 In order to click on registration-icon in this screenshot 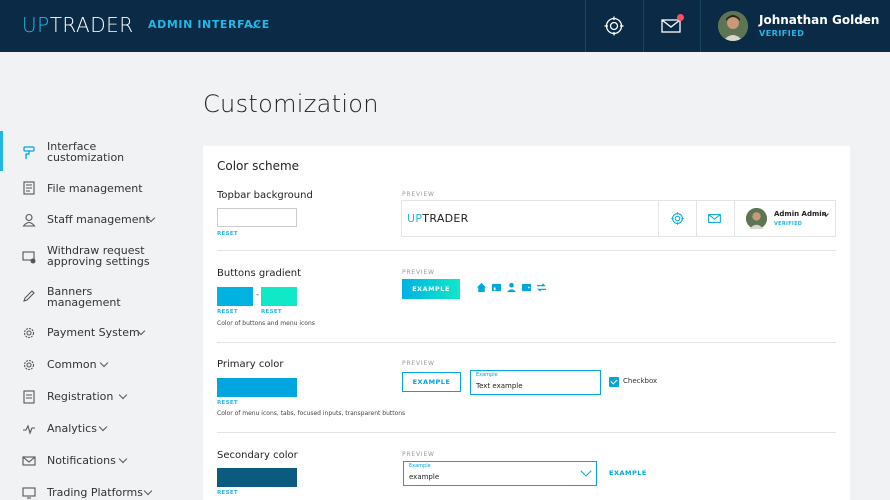, I will do `click(29, 397)`.